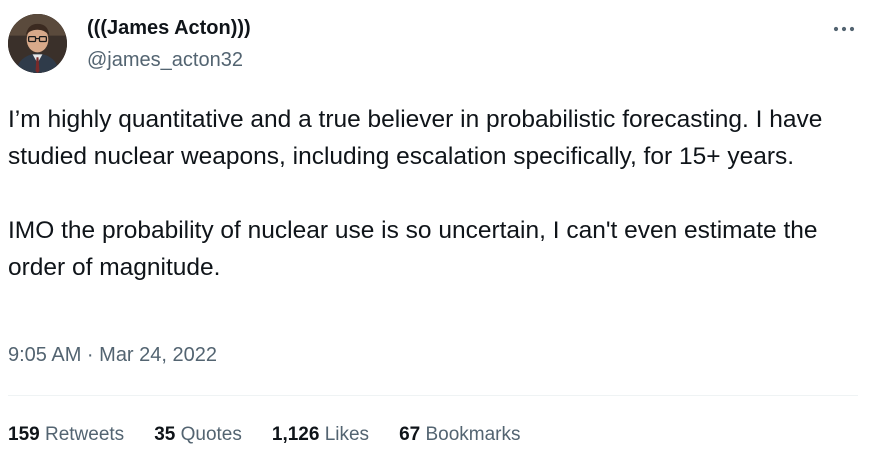  I want to click on avatar, so click(37, 43).